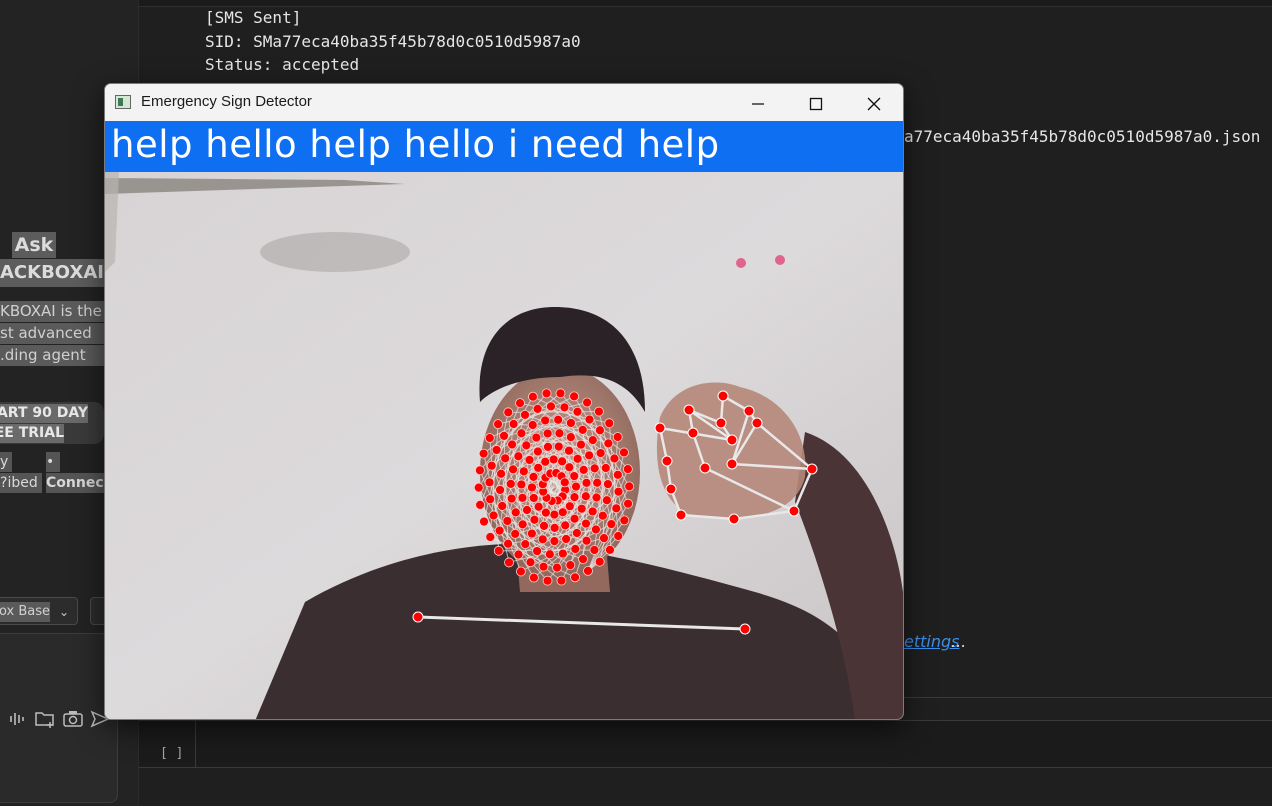 The width and height of the screenshot is (1272, 806). Describe the element at coordinates (18, 720) in the screenshot. I see `waveform-icon` at that location.